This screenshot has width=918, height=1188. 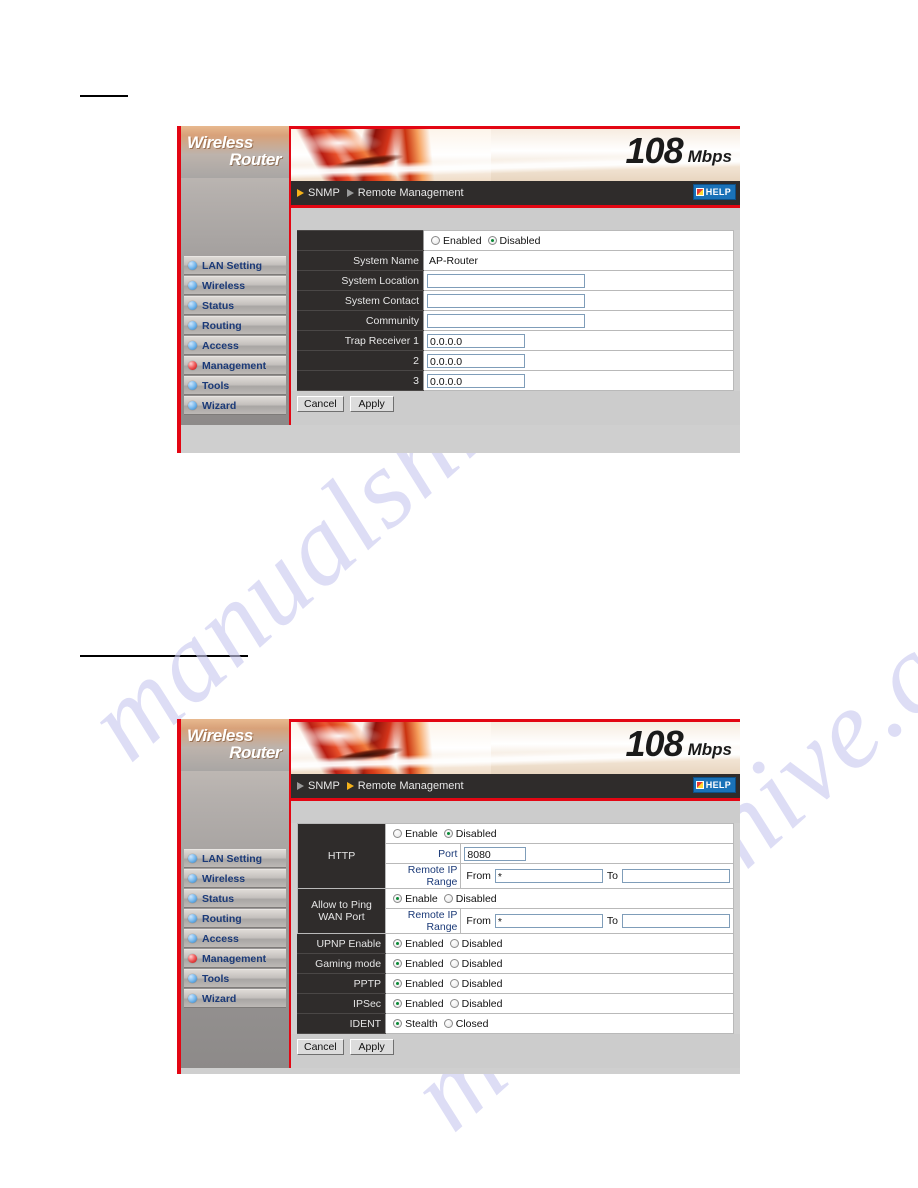 I want to click on table-row: Gaming mode Enabled Disabled, so click(x=515, y=963).